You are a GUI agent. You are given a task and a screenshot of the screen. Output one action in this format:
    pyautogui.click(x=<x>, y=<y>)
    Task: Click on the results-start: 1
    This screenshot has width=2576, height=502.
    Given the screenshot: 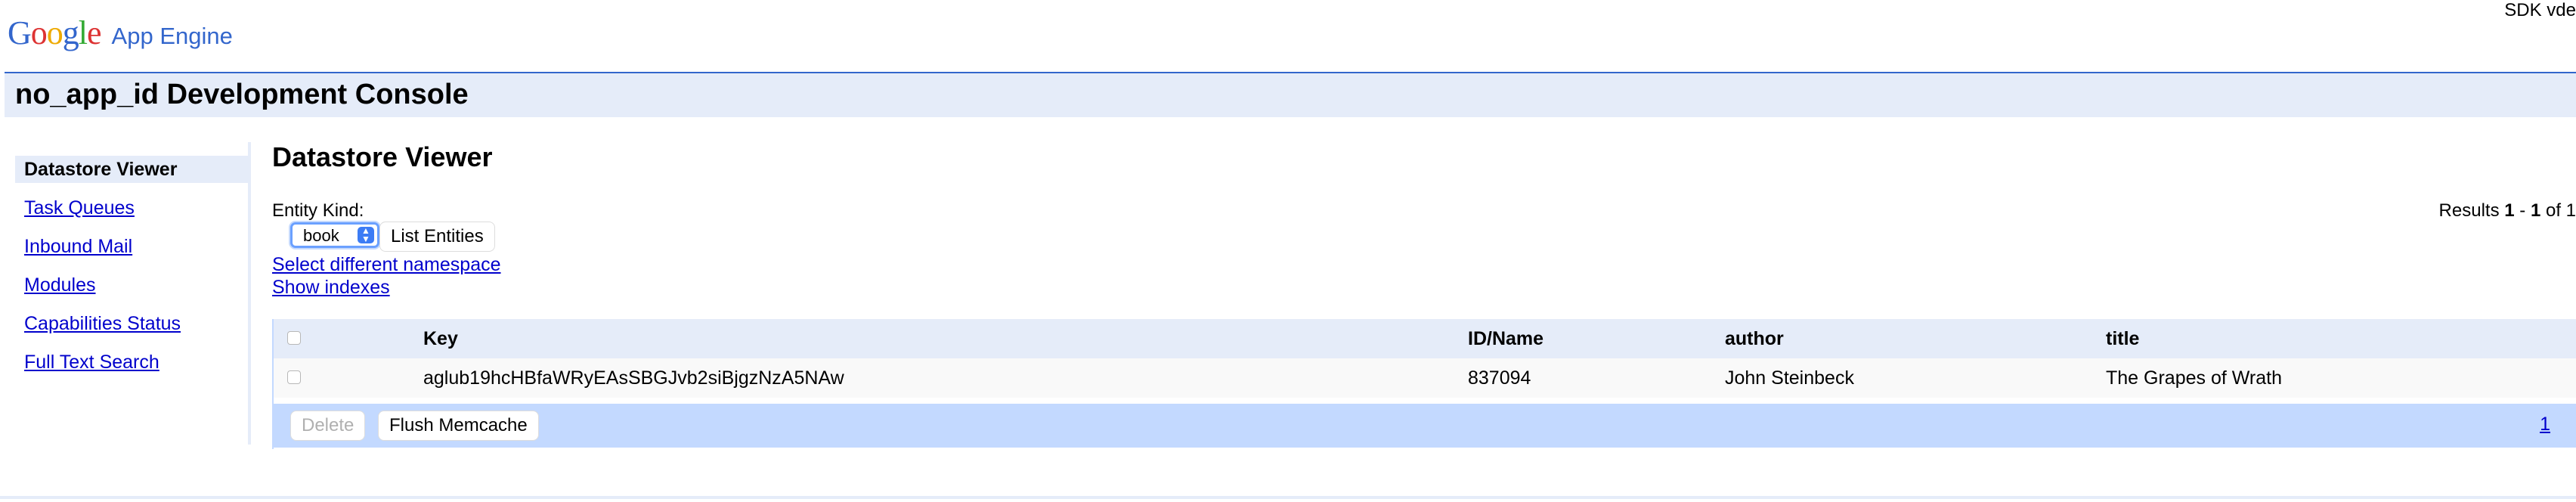 What is the action you would take?
    pyautogui.click(x=2509, y=210)
    